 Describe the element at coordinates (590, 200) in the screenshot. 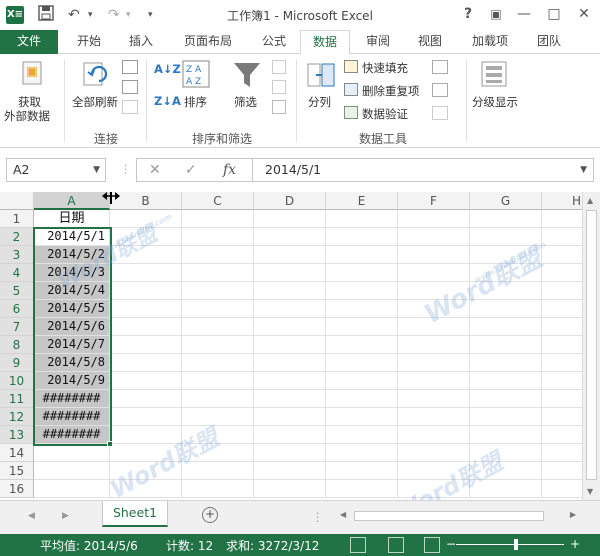

I see `scroll-up-icon: ▲` at that location.